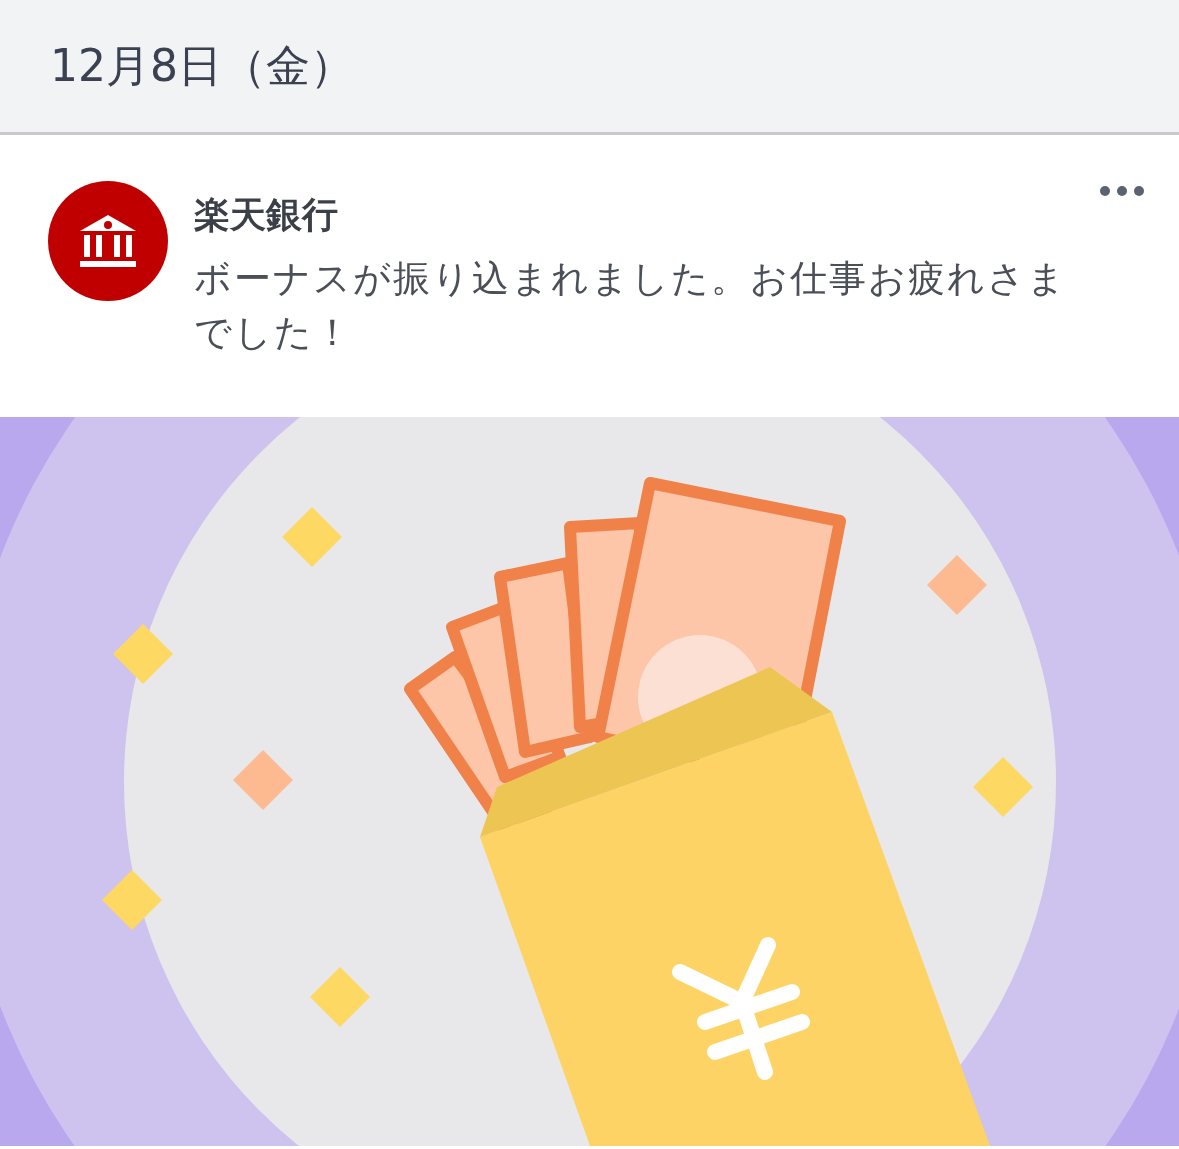 This screenshot has width=1179, height=1149. I want to click on sender-name: 楽天銀行, so click(266, 215).